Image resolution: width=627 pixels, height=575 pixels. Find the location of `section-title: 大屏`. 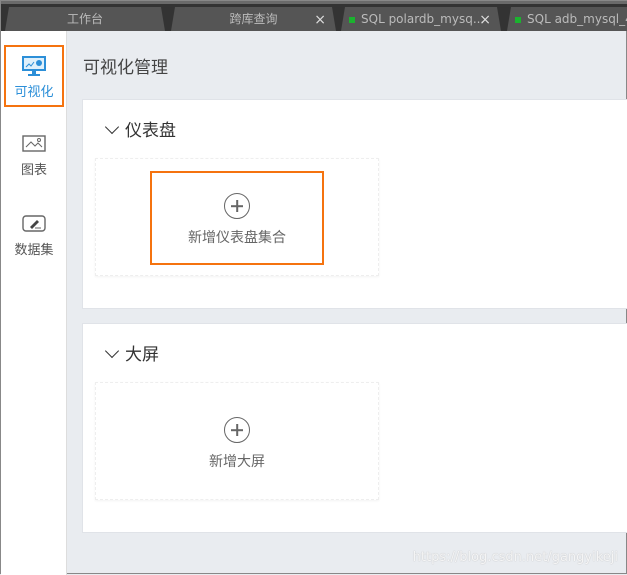

section-title: 大屏 is located at coordinates (142, 355).